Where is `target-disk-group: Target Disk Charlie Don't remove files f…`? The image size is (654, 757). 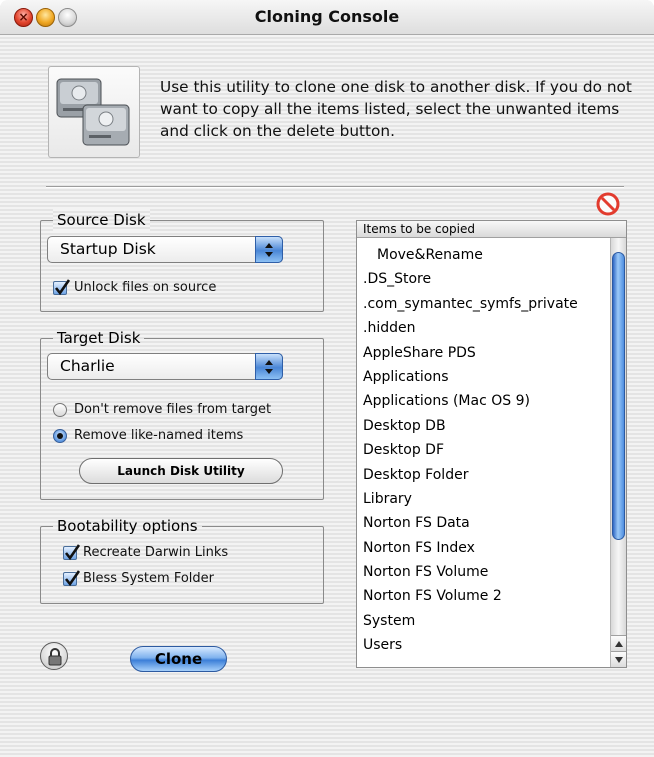 target-disk-group: Target Disk Charlie Don't remove files f… is located at coordinates (182, 413).